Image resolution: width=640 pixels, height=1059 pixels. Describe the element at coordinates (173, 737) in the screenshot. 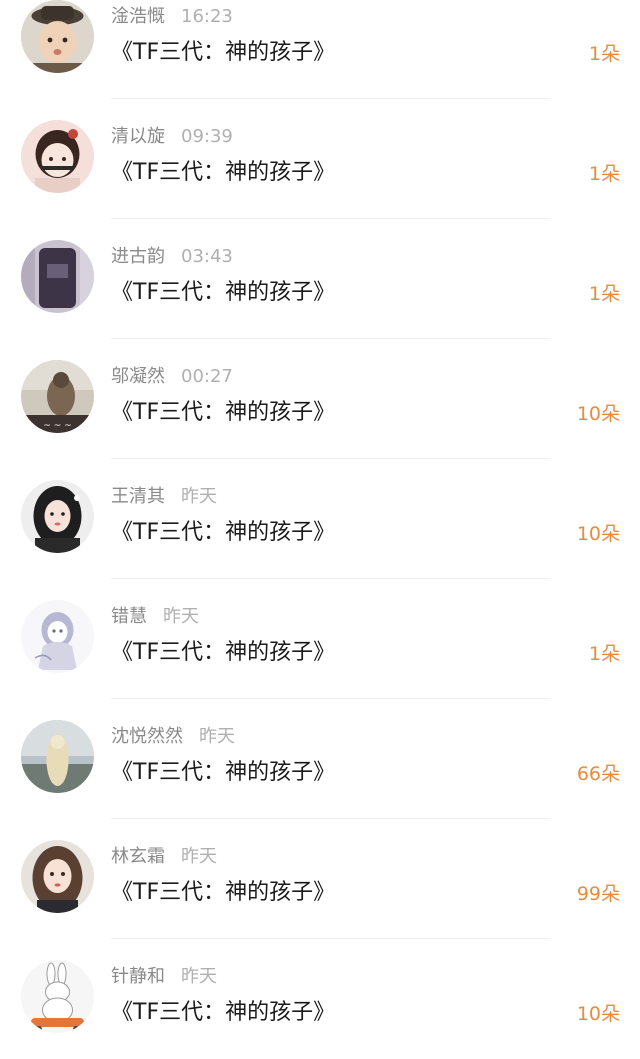

I see `user-name: 沈悦然然 昨天` at that location.